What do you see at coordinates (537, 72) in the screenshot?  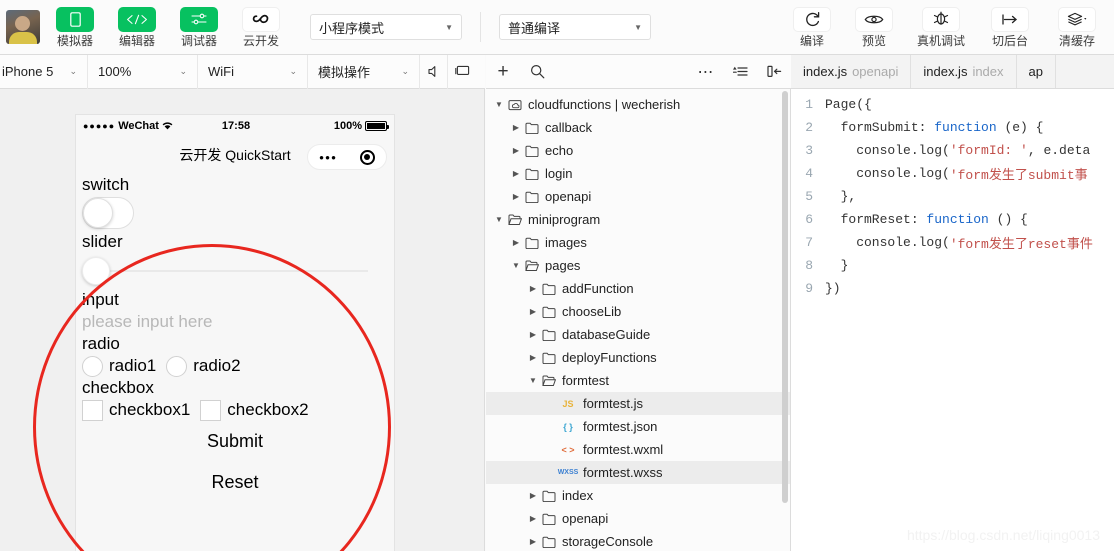 I see `search-icon` at bounding box center [537, 72].